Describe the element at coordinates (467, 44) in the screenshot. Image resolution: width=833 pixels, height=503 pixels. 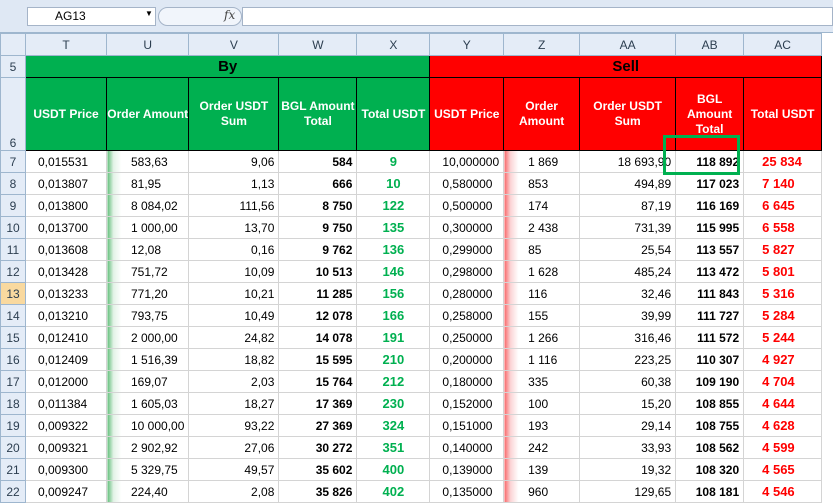
I see `column-header-y: Y` at that location.